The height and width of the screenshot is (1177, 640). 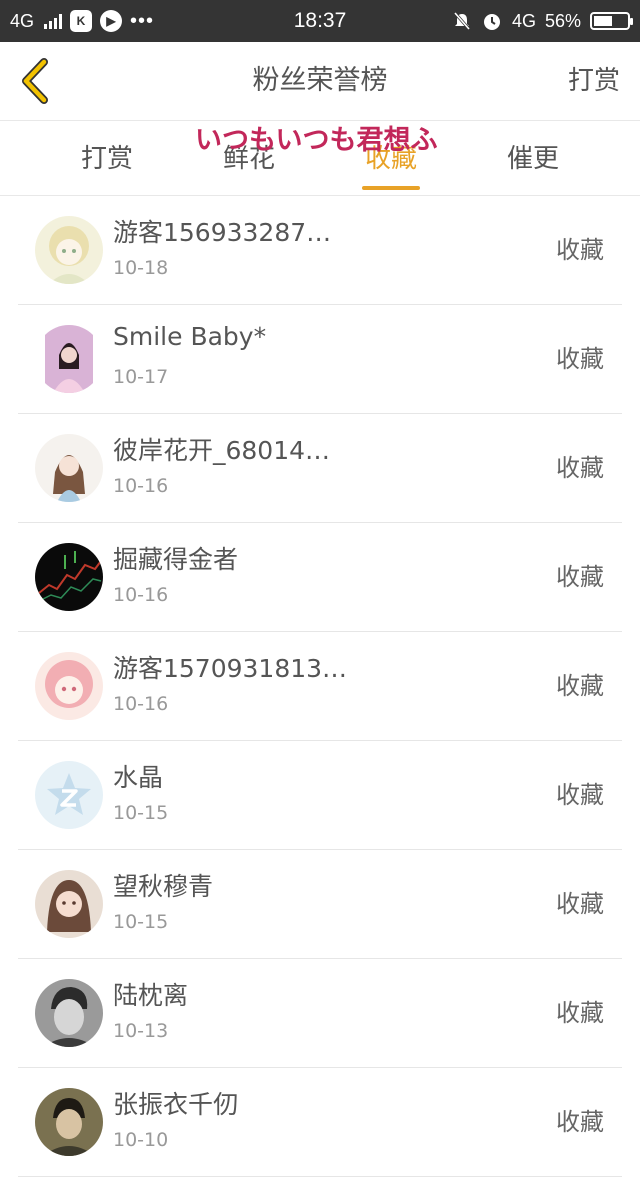 I want to click on user-name: Smile Baby*, so click(x=190, y=336).